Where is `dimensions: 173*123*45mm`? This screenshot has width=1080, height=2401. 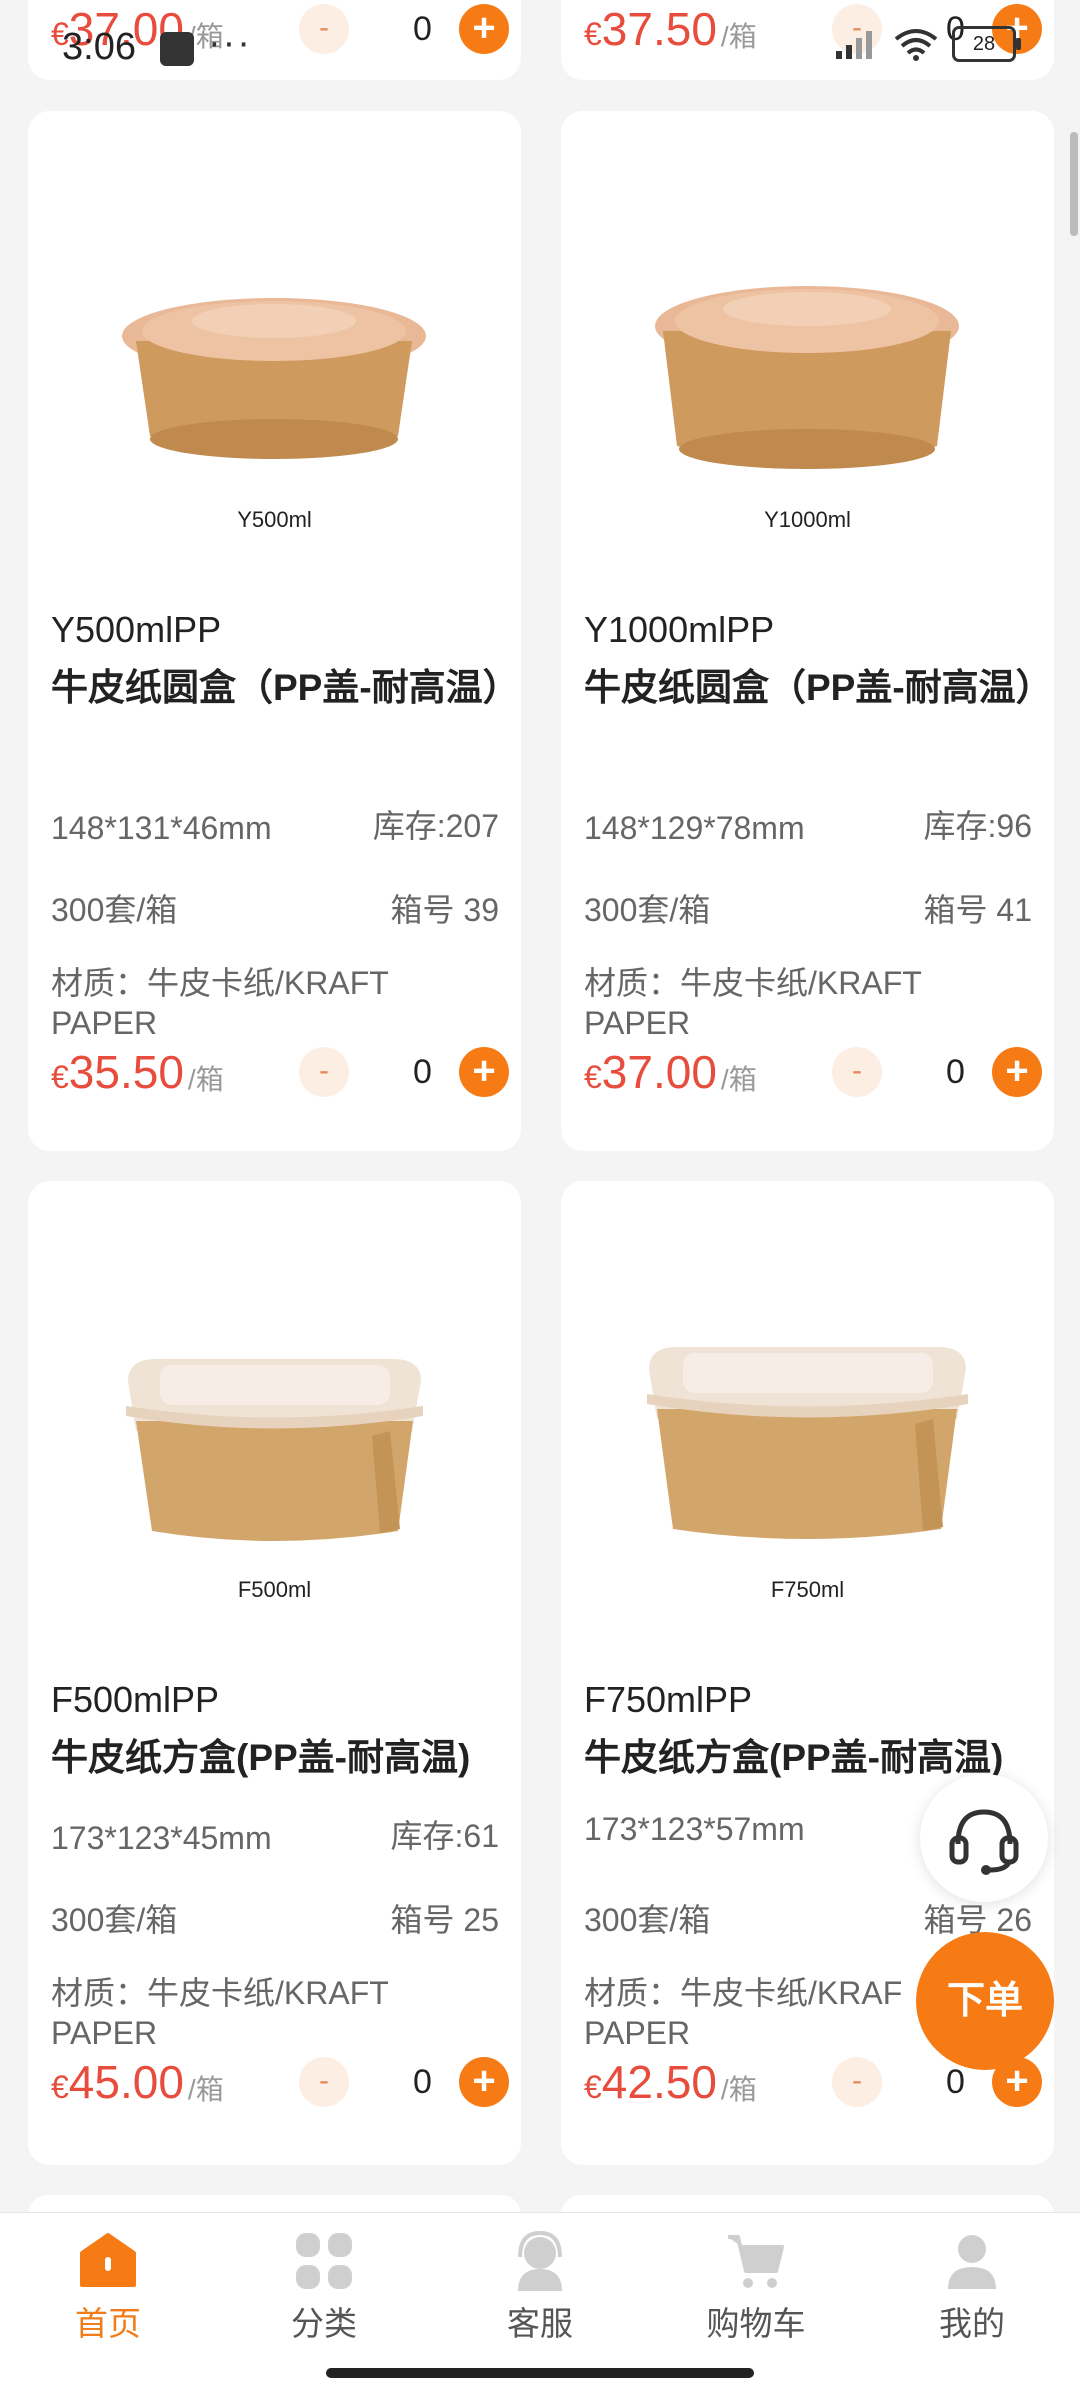
dimensions: 173*123*45mm is located at coordinates (161, 1838).